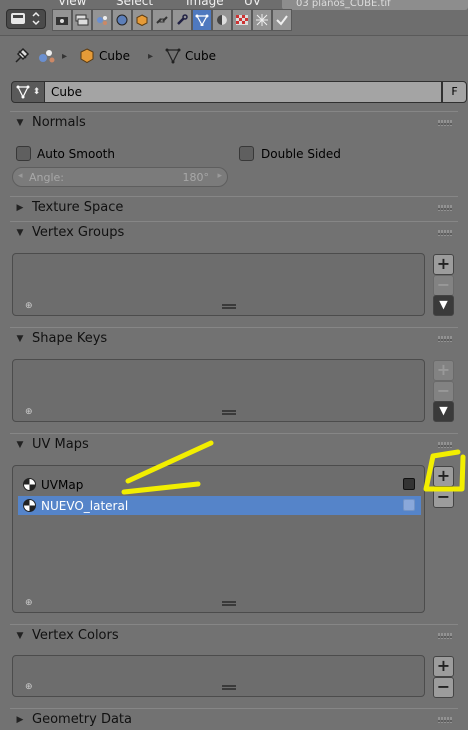 The image size is (468, 730). What do you see at coordinates (443, 666) in the screenshot?
I see `add-vertex-color-button: +` at bounding box center [443, 666].